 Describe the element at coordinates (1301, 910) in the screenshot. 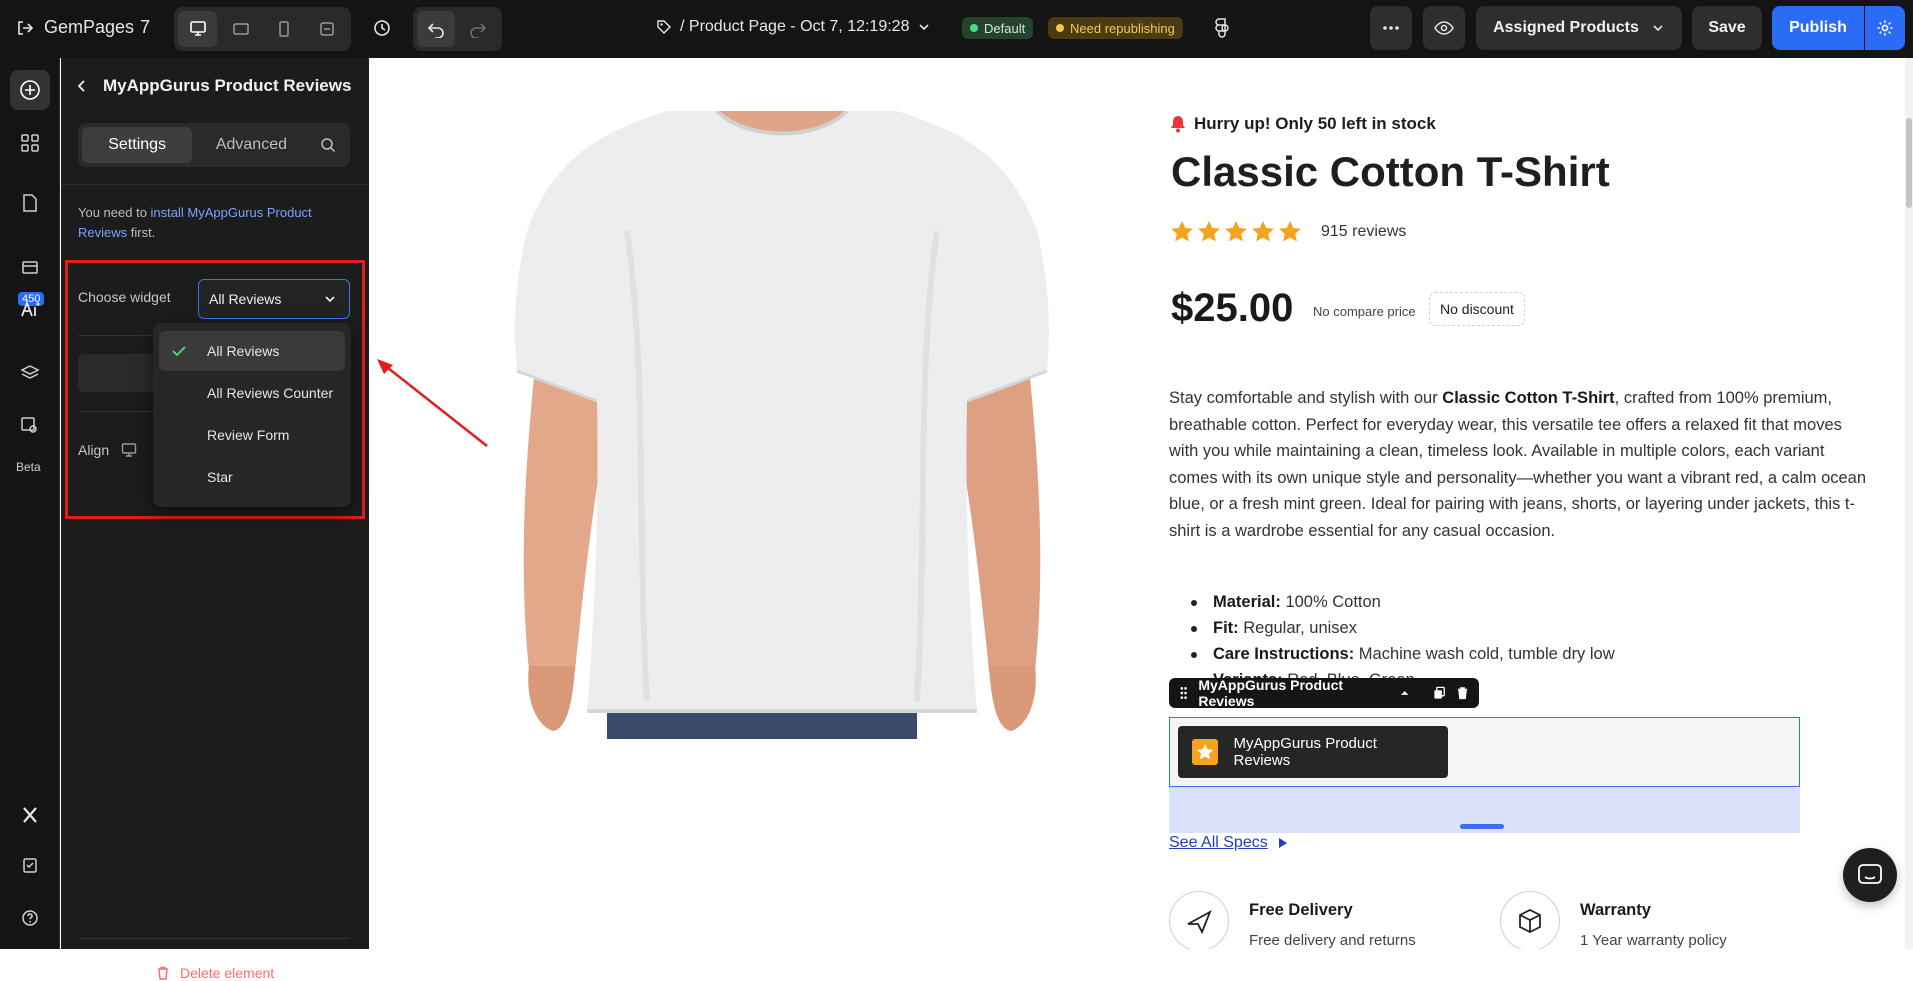

I see `feature-title: Free Delivery` at that location.